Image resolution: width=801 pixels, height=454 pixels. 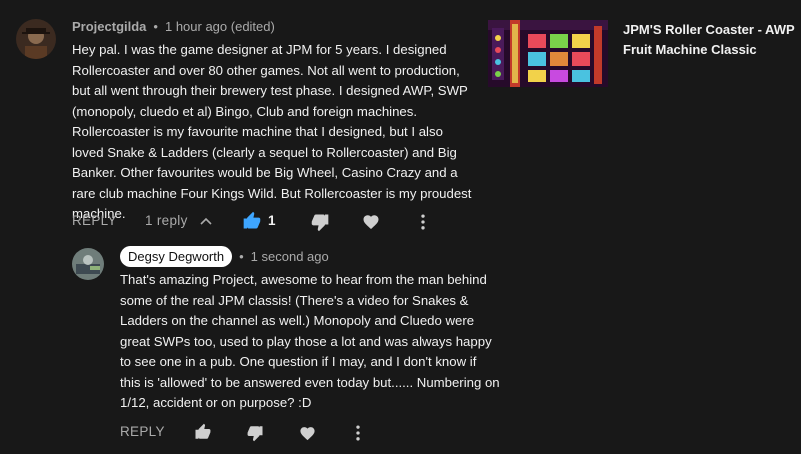 I want to click on fruit-machine-artwork, so click(x=548, y=53).